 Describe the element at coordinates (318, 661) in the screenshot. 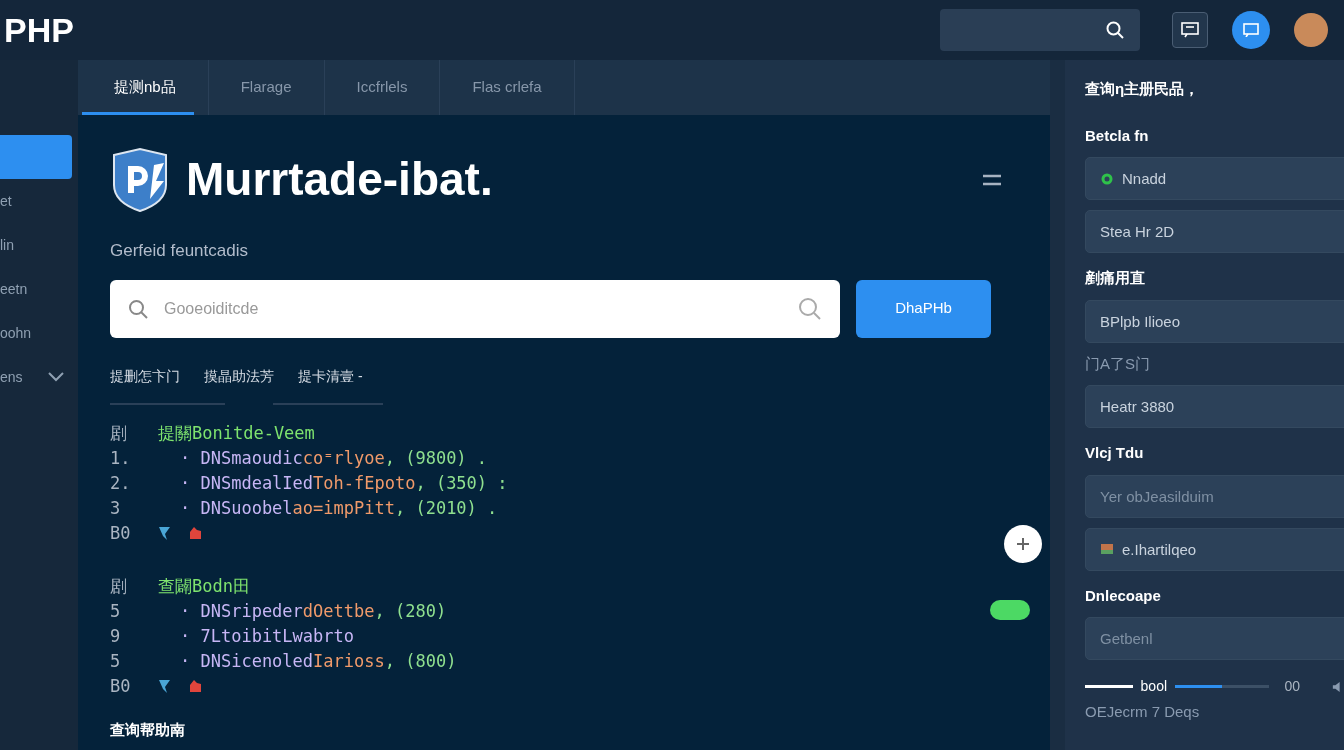

I see `code-line: · DNSicenoledIarioss, (800)` at that location.